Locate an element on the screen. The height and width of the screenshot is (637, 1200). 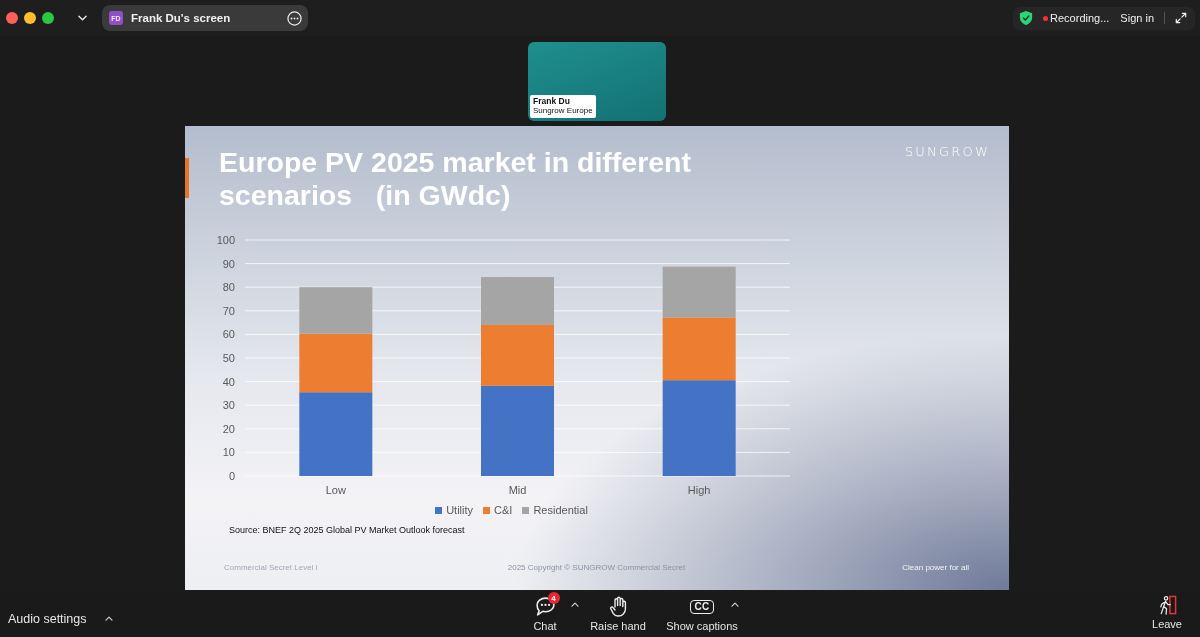
share-title: Frank Du's screen is located at coordinates (181, 18).